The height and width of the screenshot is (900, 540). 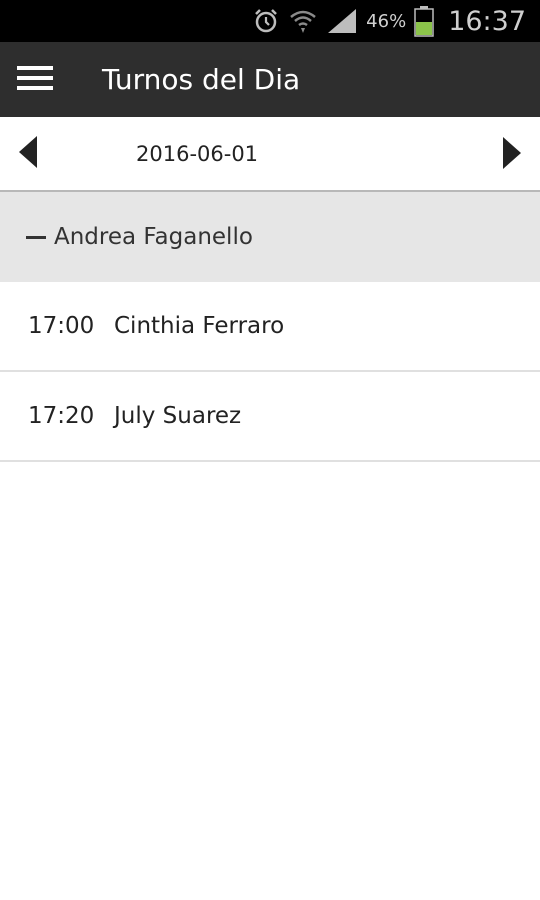 I want to click on collapse-icon, so click(x=36, y=237).